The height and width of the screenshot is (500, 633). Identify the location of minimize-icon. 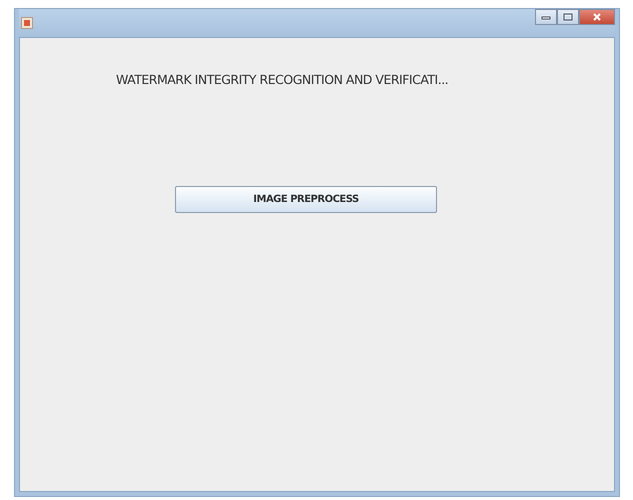
(546, 17).